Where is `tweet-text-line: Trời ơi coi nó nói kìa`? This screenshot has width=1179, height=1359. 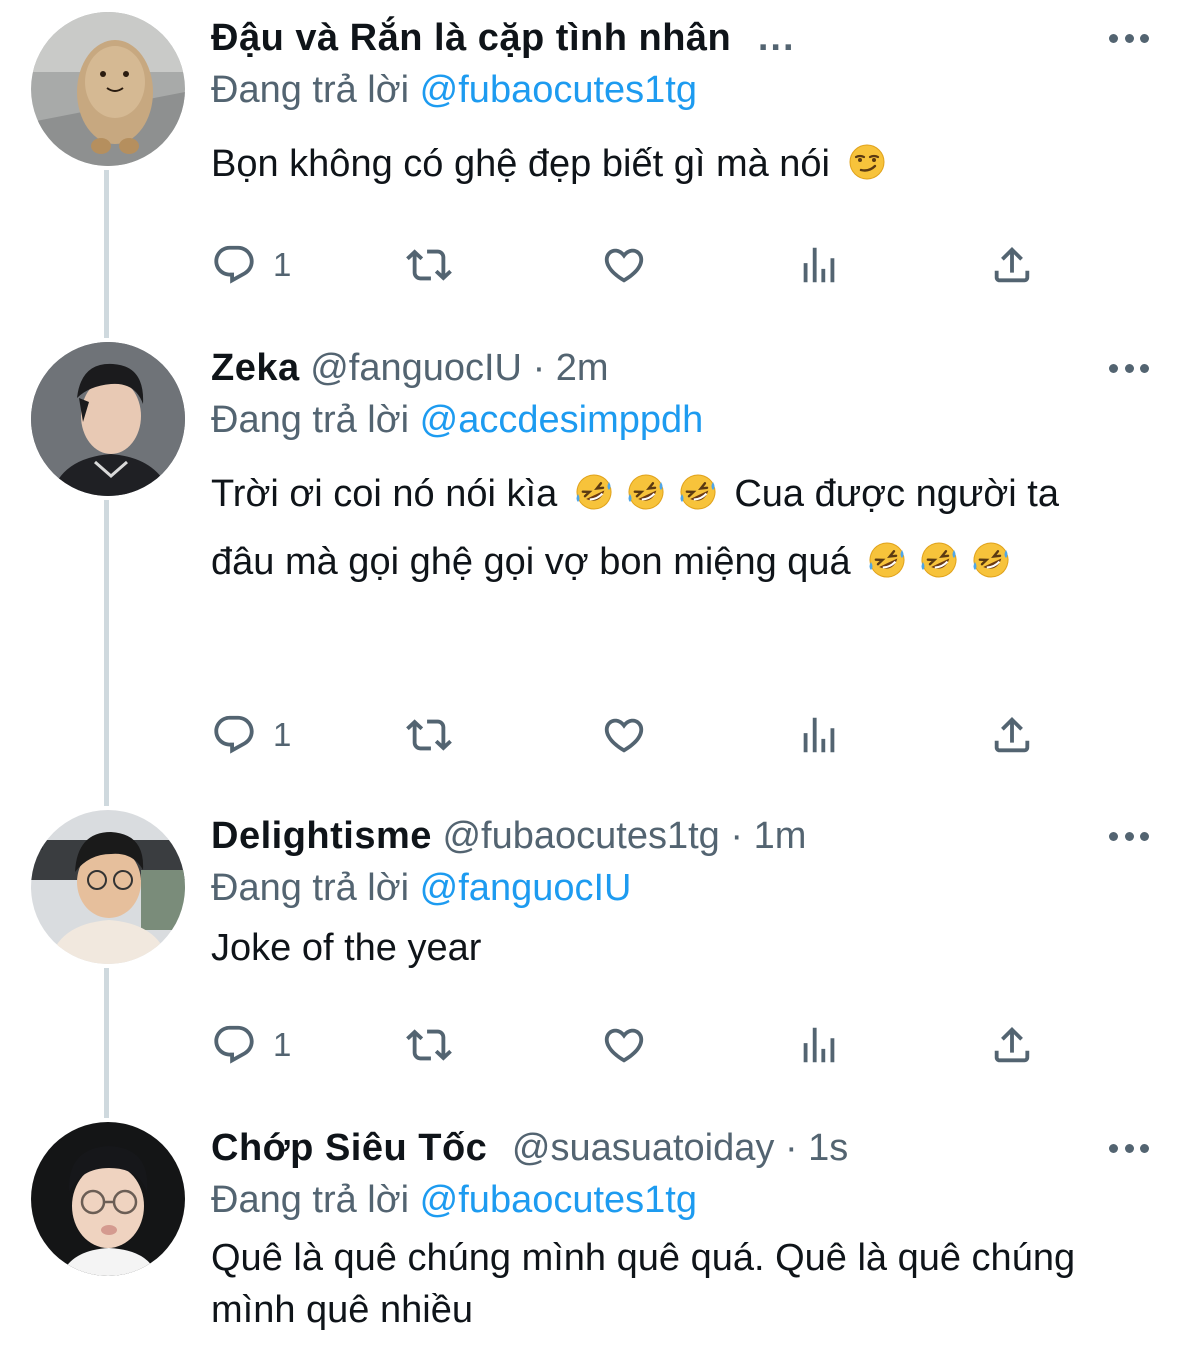 tweet-text-line: Trời ơi coi nó nói kìa is located at coordinates (384, 494).